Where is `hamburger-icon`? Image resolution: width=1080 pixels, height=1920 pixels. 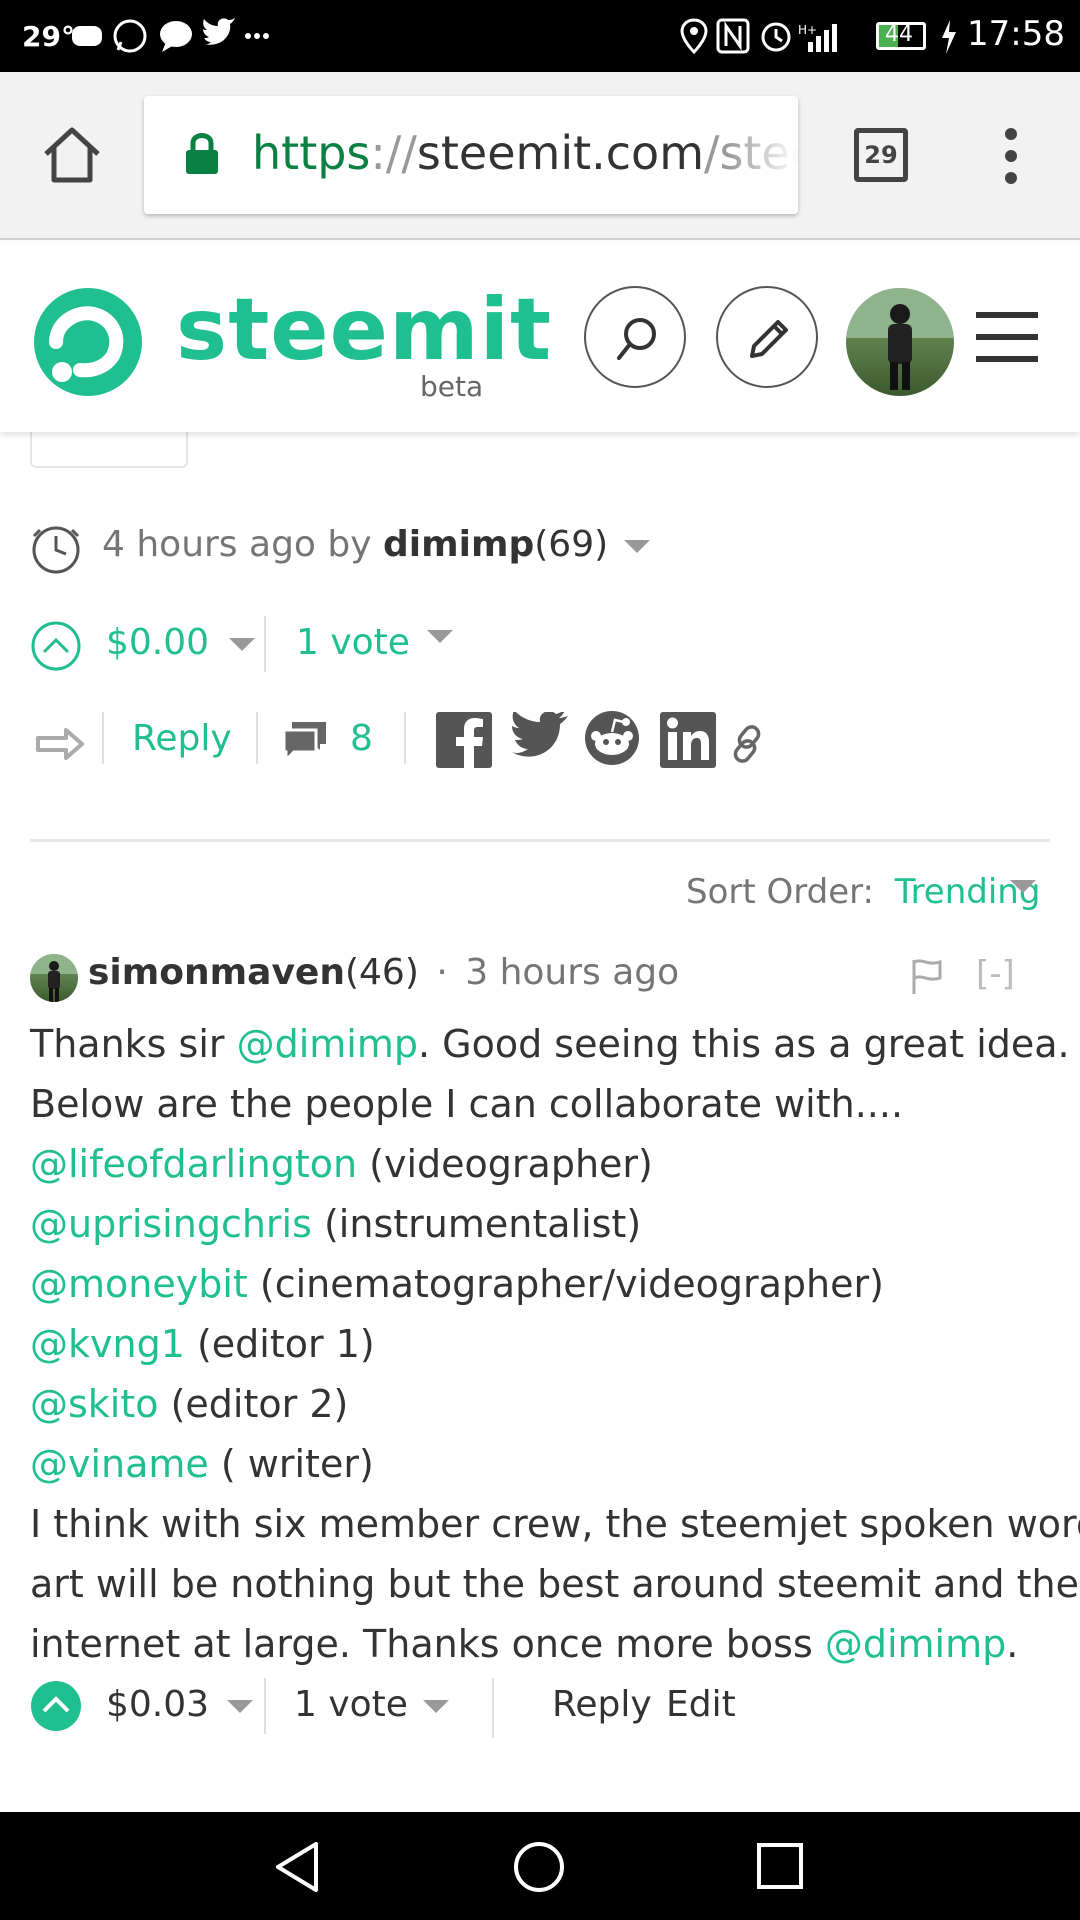 hamburger-icon is located at coordinates (1007, 337).